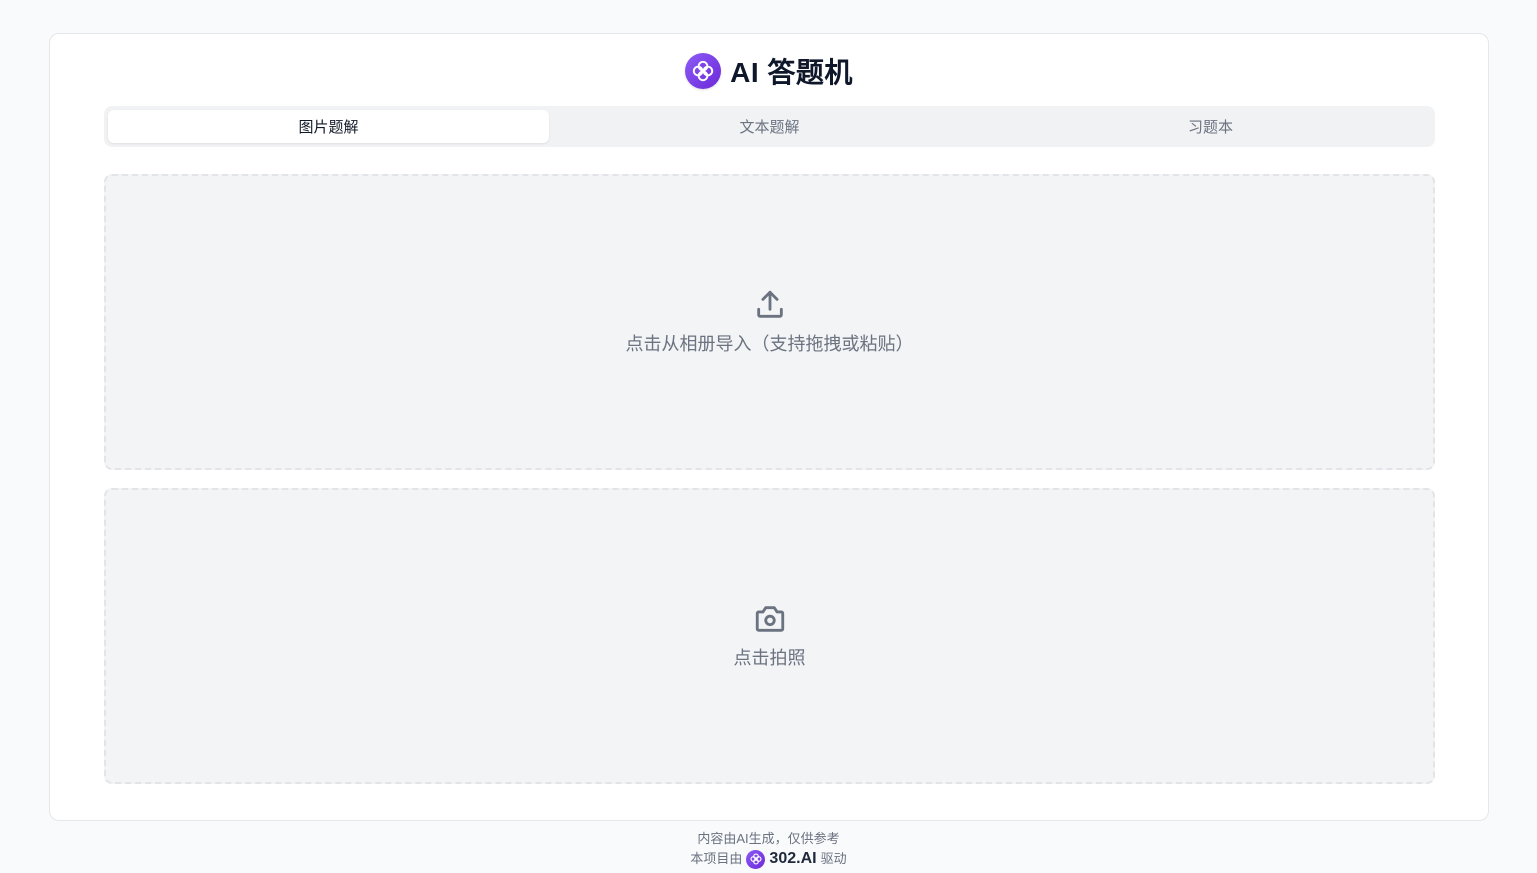  Describe the element at coordinates (1210, 126) in the screenshot. I see `tab-exercise-book: 习题本` at that location.